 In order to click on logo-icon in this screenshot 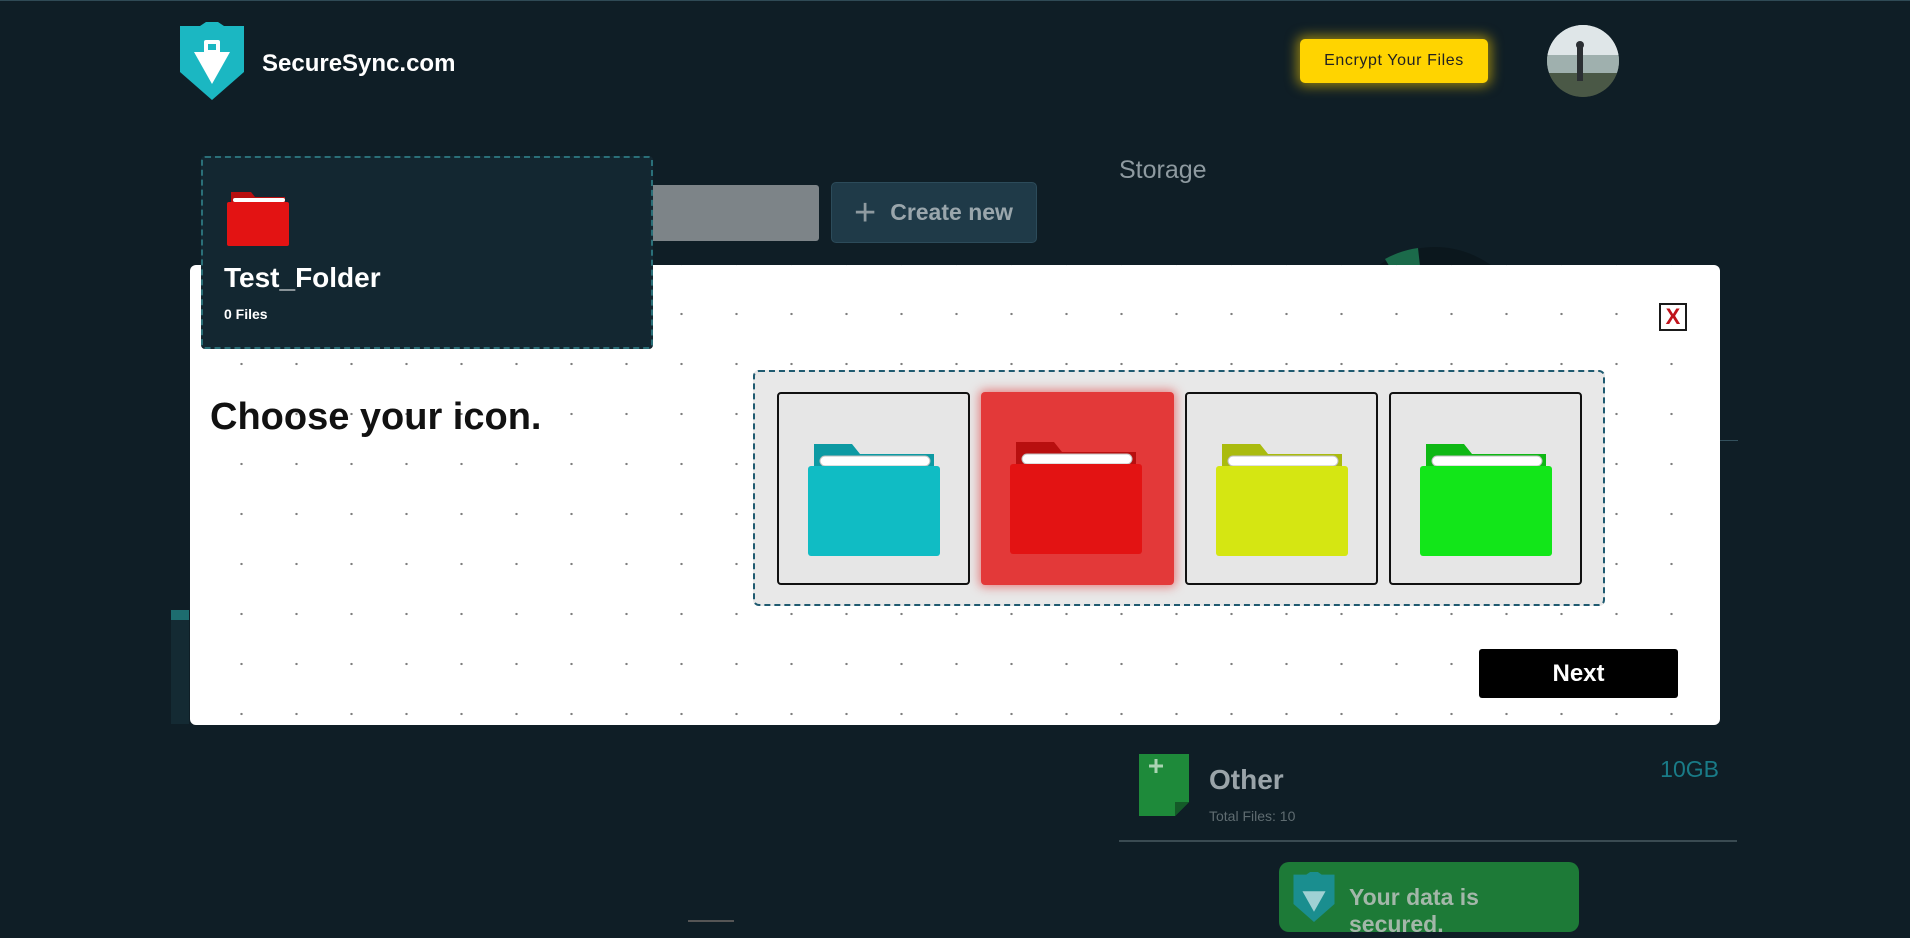, I will do `click(212, 61)`.